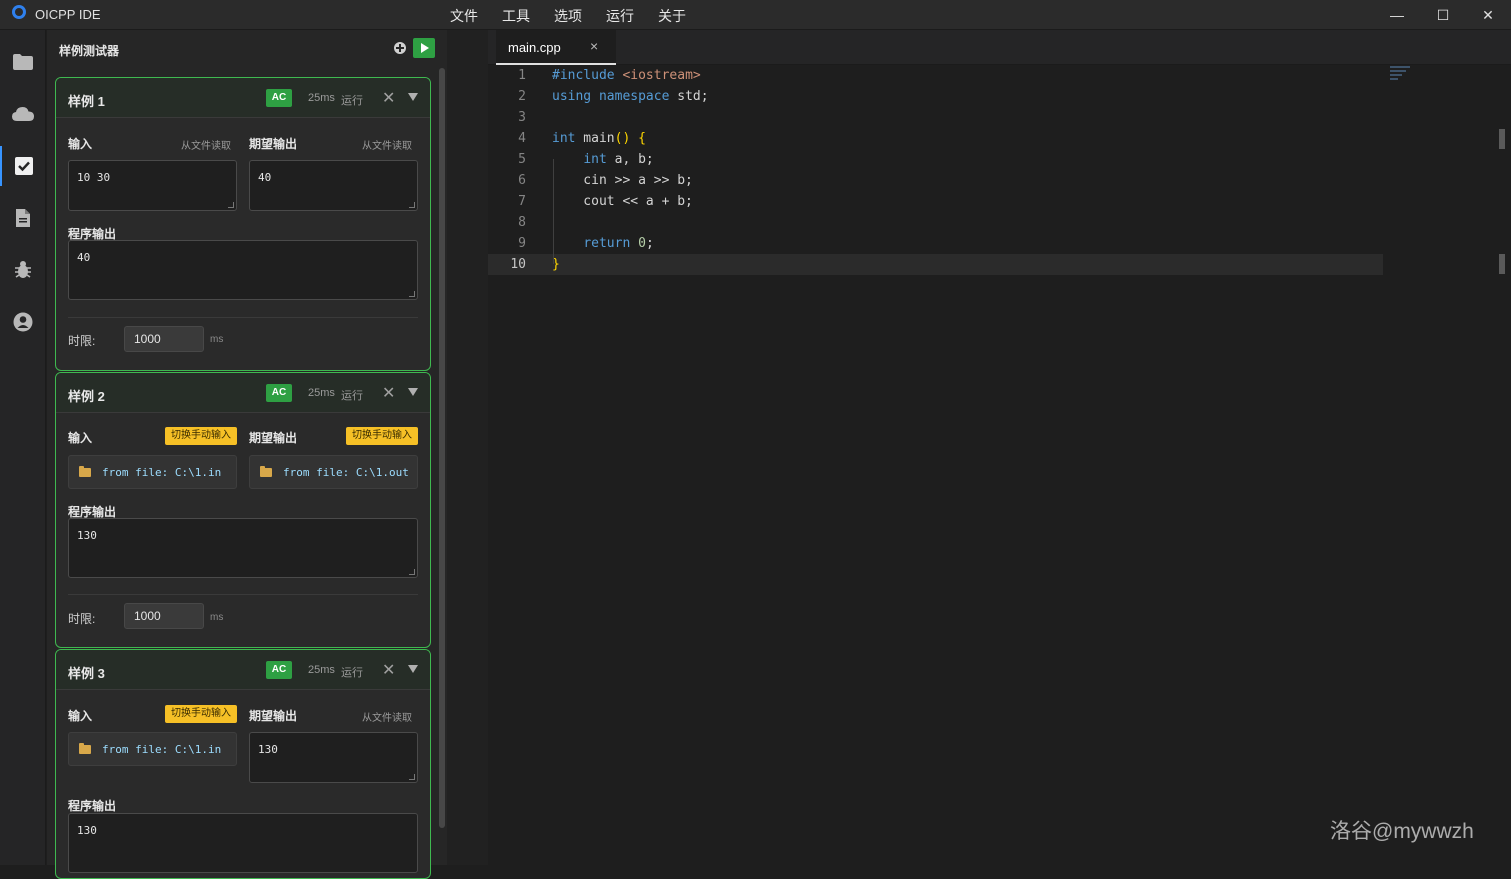  I want to click on file-icon, so click(23, 218).